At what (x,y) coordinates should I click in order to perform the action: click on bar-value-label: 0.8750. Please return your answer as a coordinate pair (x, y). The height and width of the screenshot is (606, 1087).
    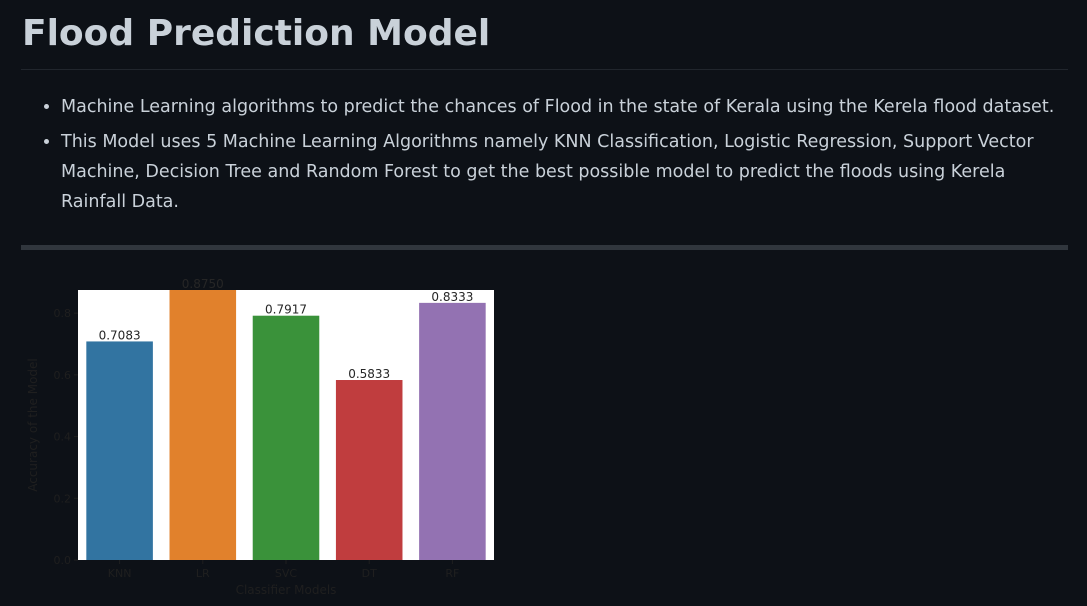
    Looking at the image, I should click on (203, 284).